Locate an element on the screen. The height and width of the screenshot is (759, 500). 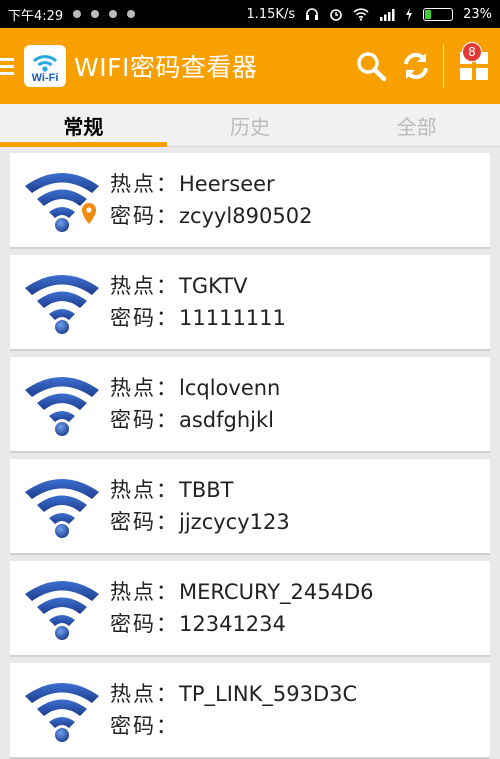
network-speed: 1.15K/s is located at coordinates (271, 14).